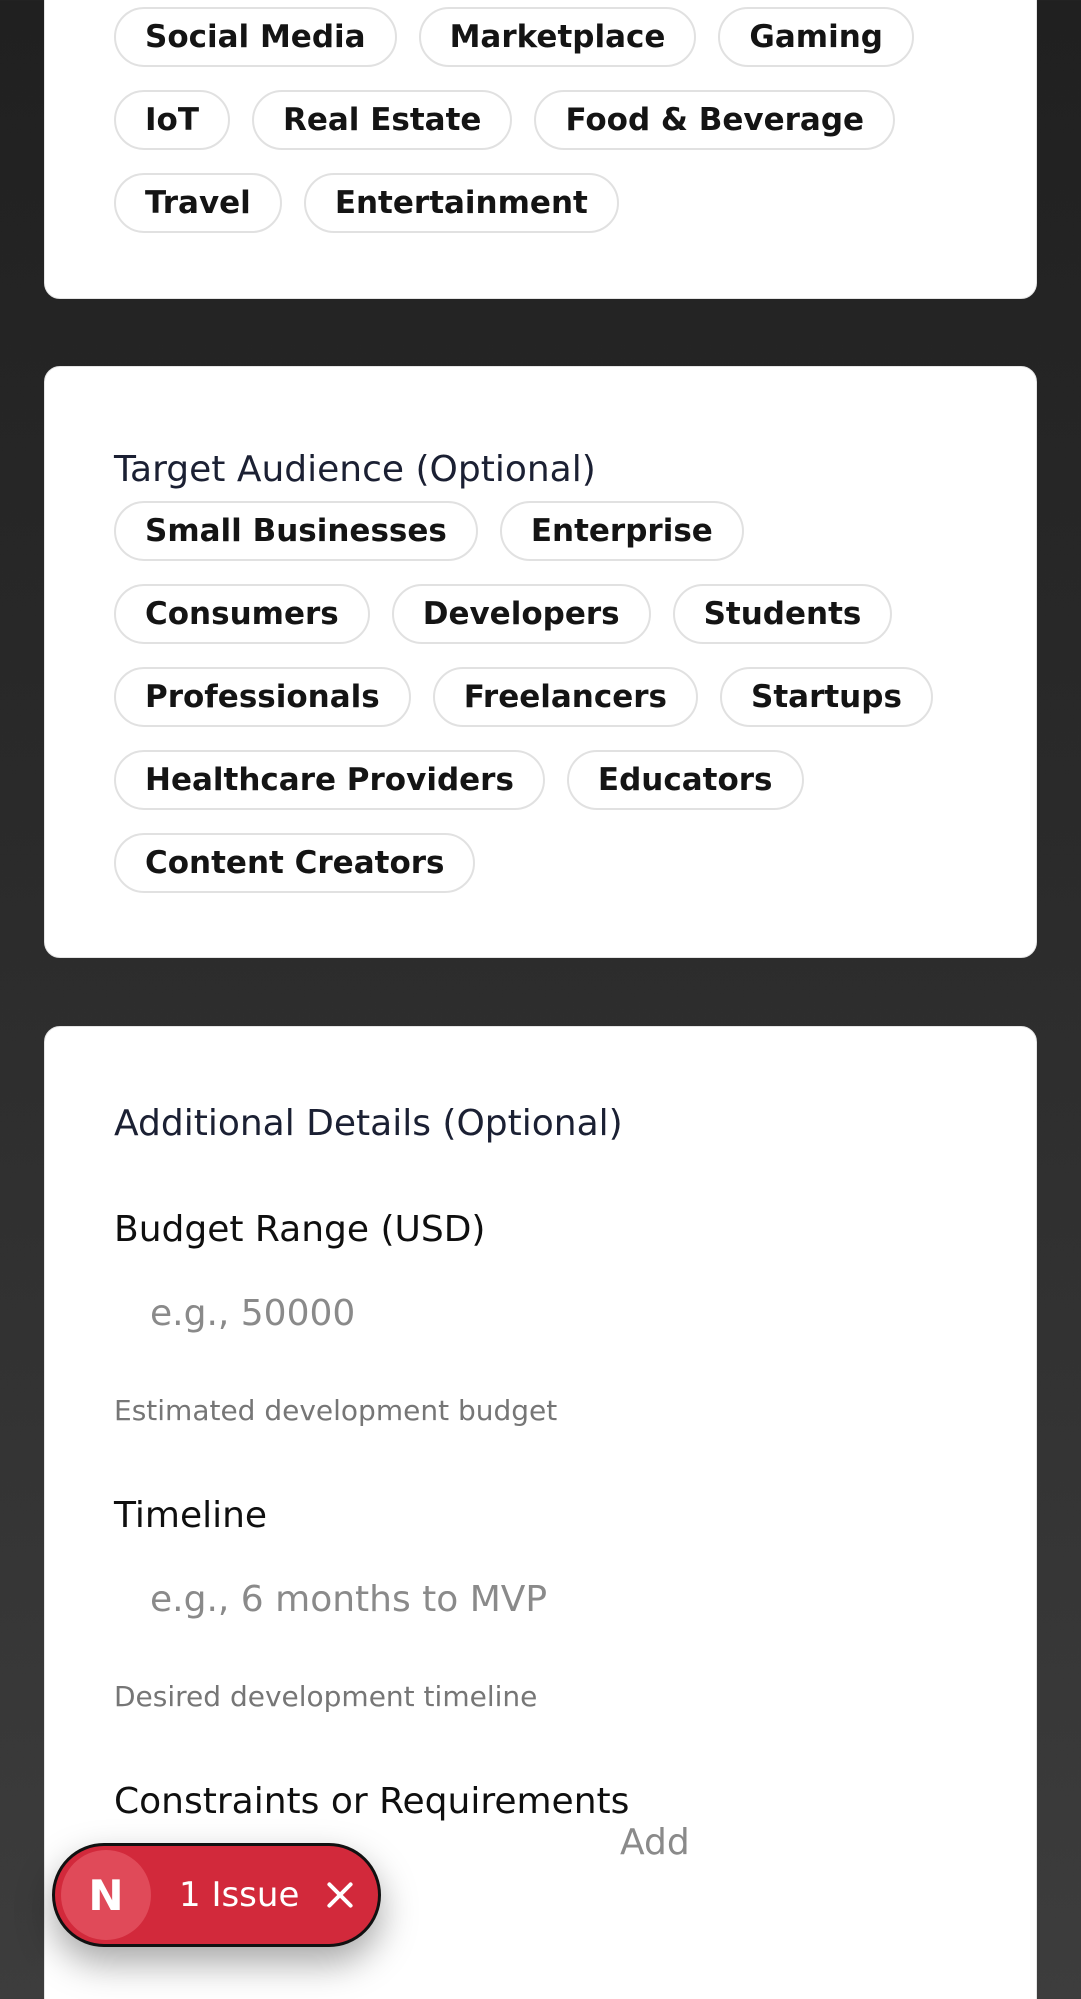 This screenshot has height=1999, width=1081. Describe the element at coordinates (191, 1515) in the screenshot. I see `timeline-label: Timeline` at that location.